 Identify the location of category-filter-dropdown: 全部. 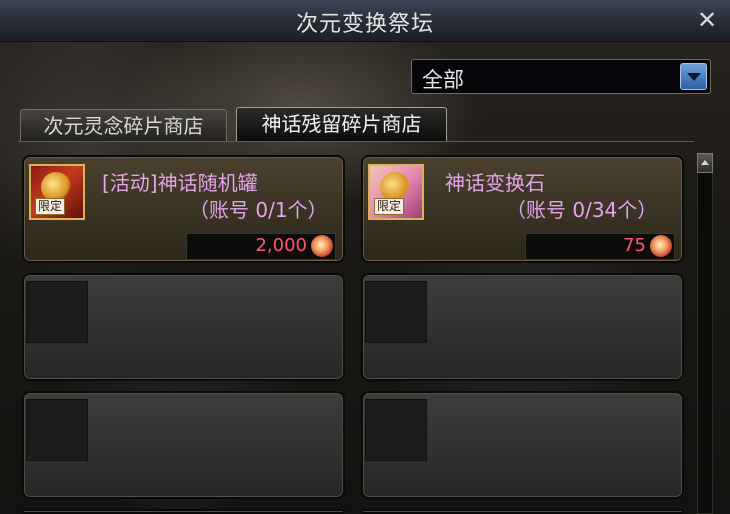
(561, 76).